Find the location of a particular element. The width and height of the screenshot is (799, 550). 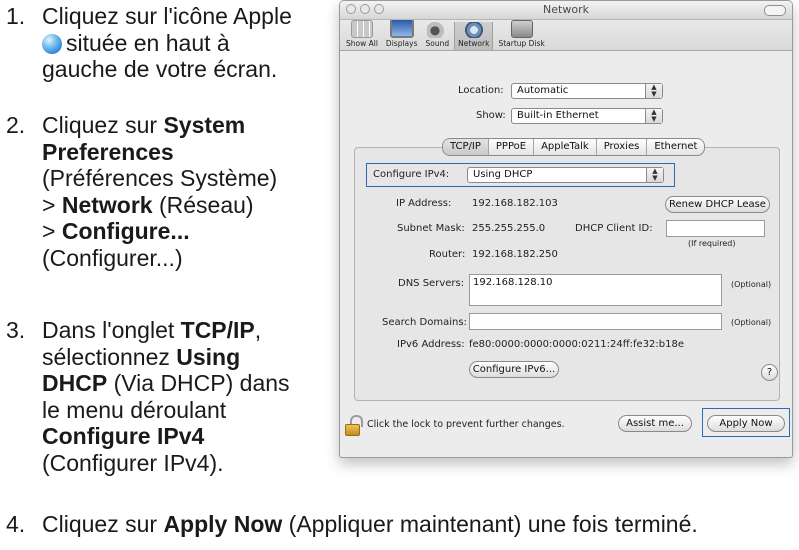

show-value: Built-in Ethernet is located at coordinates (558, 115).